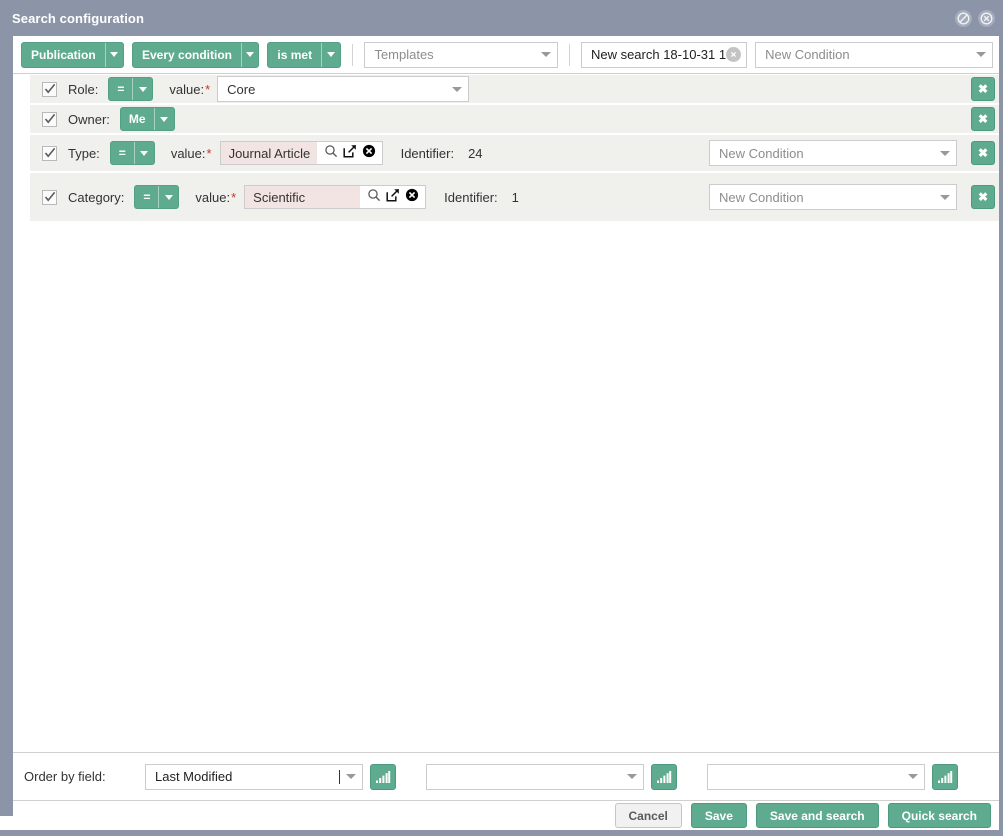 The image size is (1003, 836). I want to click on condition-value-select: Core, so click(343, 89).